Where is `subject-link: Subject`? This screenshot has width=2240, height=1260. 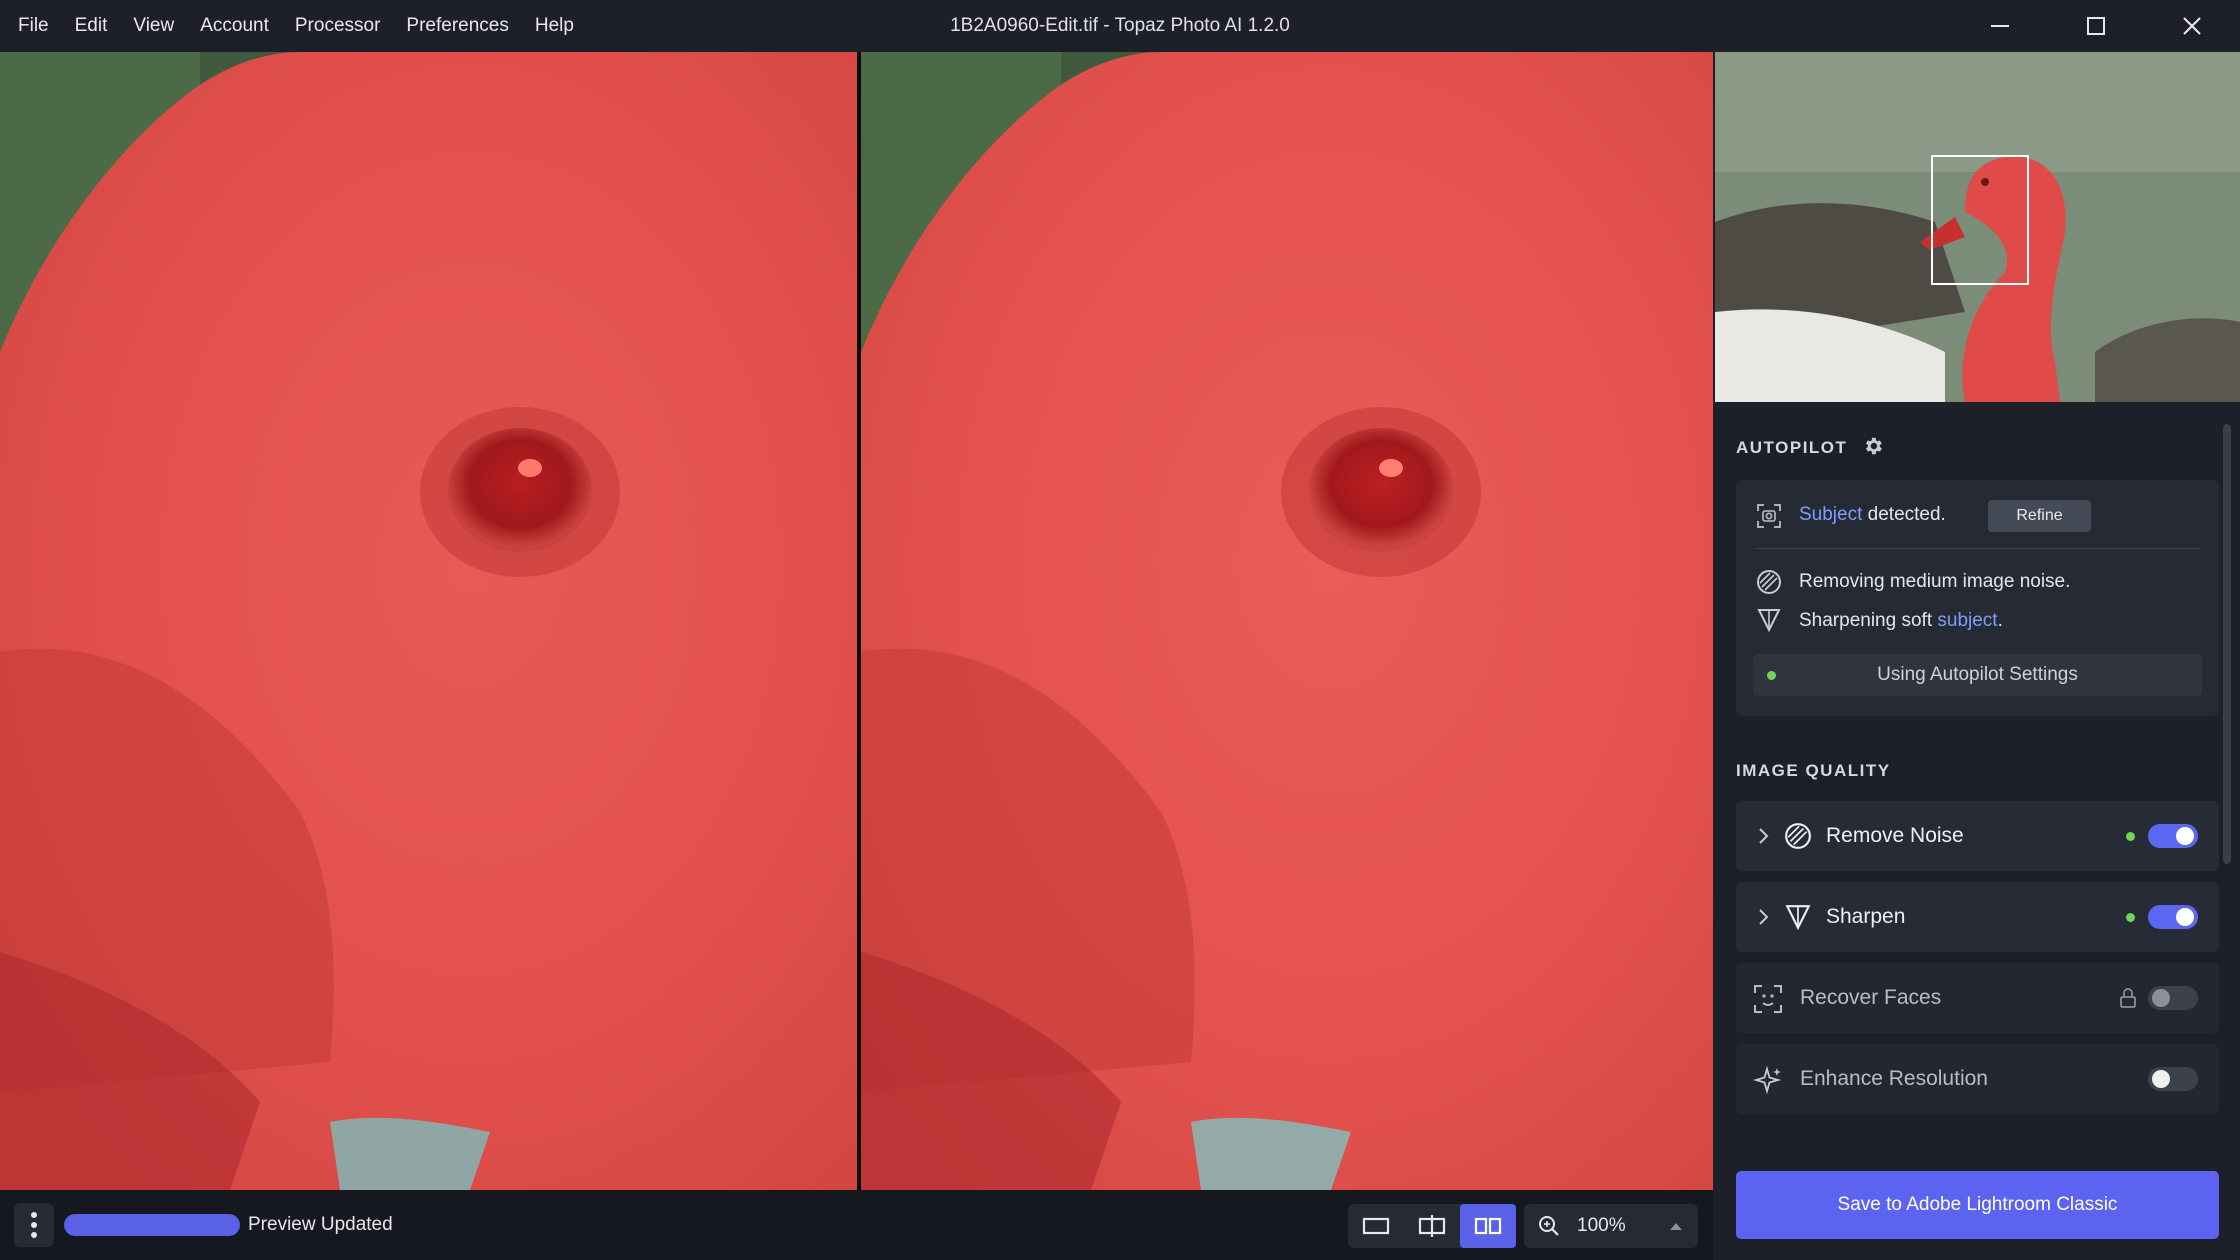 subject-link: Subject is located at coordinates (1830, 514).